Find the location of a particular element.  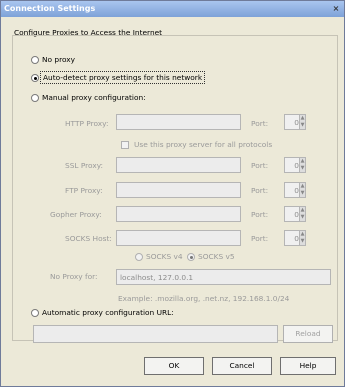

gopher-proxy-field is located at coordinates (178, 214).